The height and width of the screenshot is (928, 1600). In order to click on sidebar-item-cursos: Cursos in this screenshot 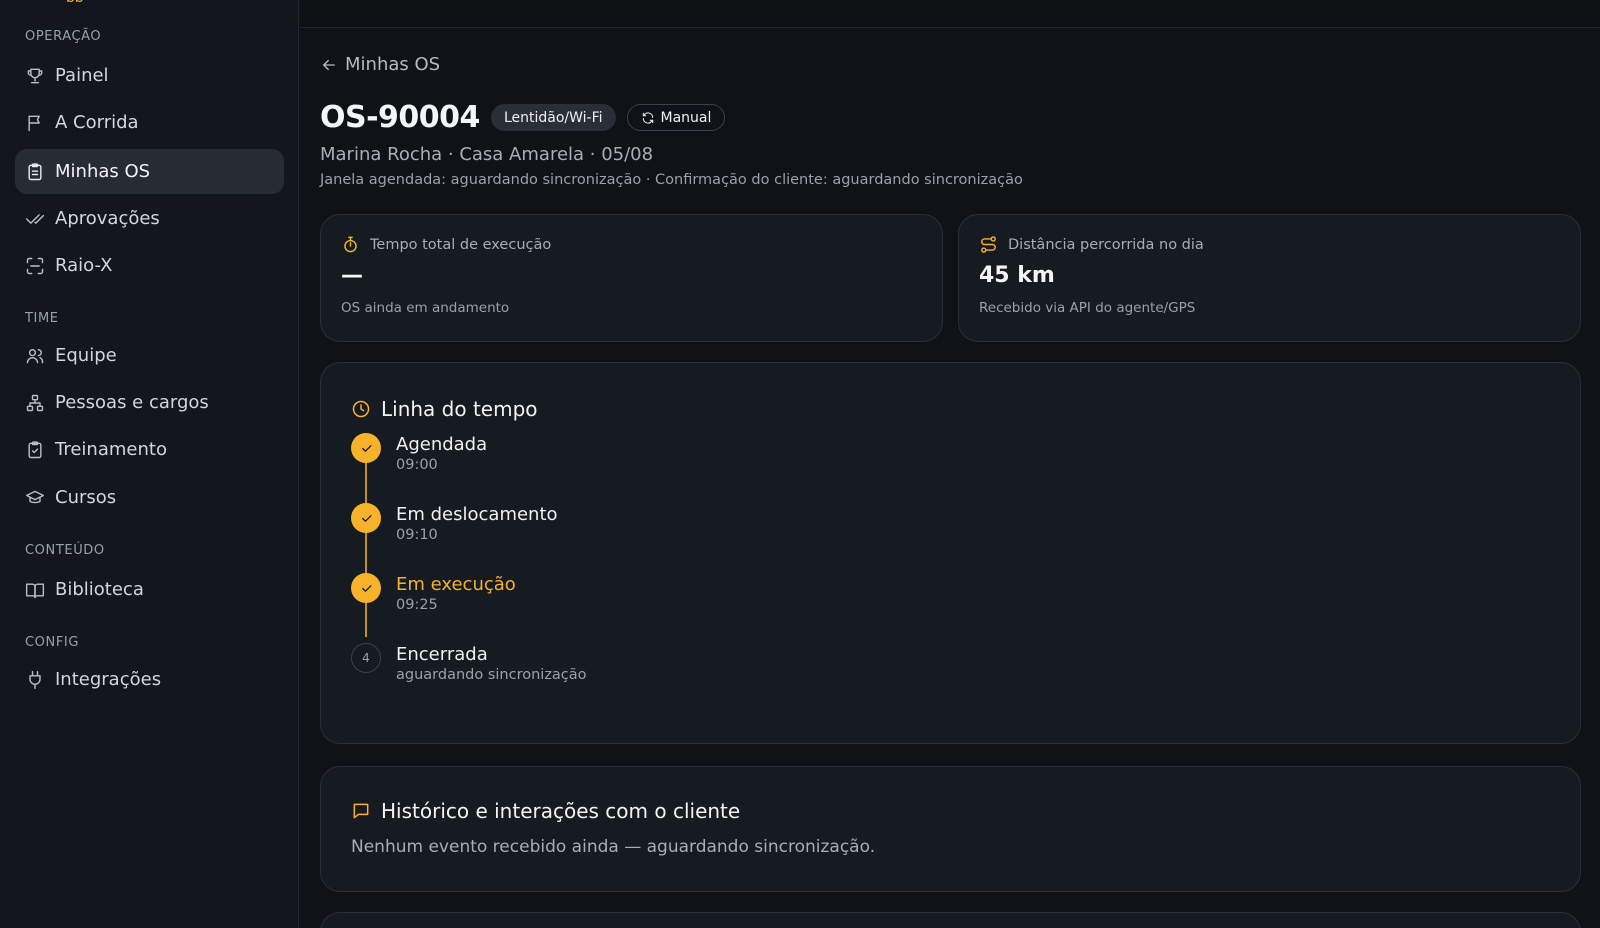, I will do `click(149, 497)`.